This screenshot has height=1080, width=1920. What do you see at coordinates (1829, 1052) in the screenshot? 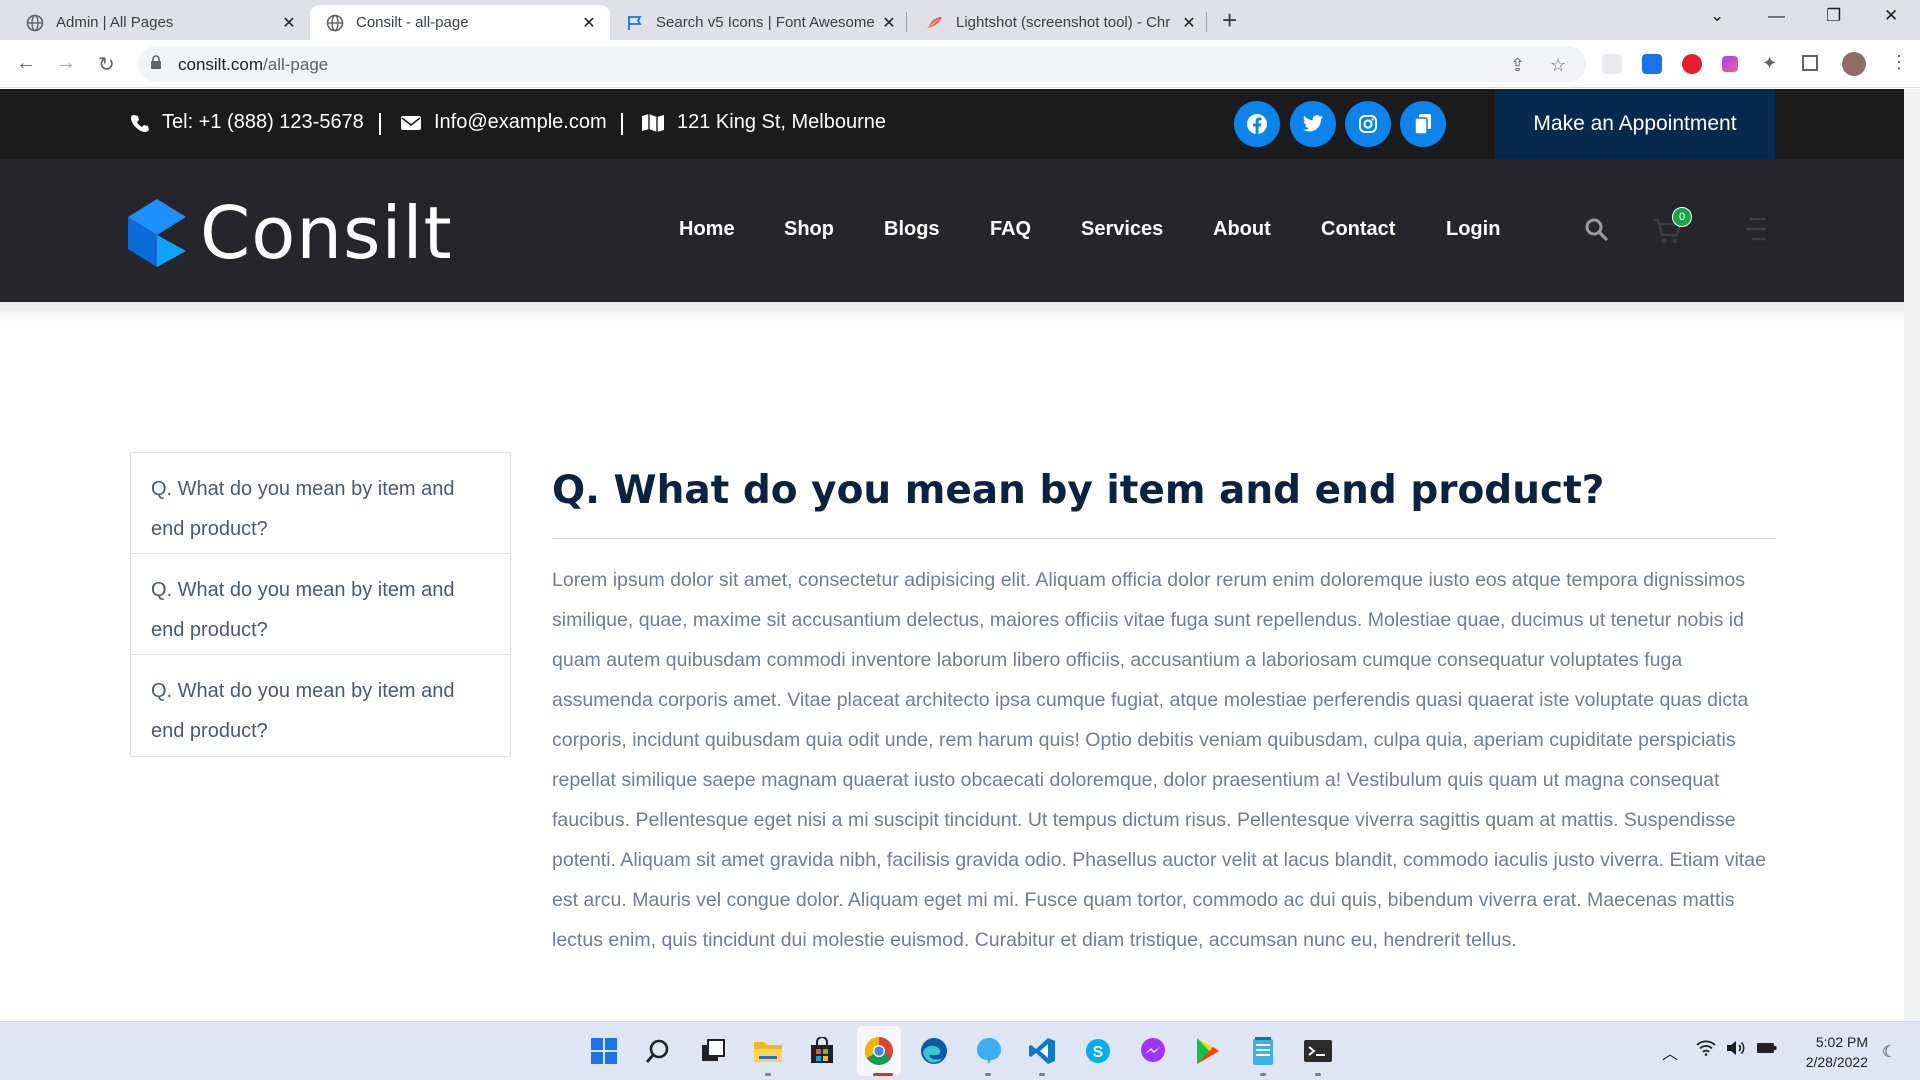
I see `system-clock: 5:02 PM 2/28/2022` at bounding box center [1829, 1052].